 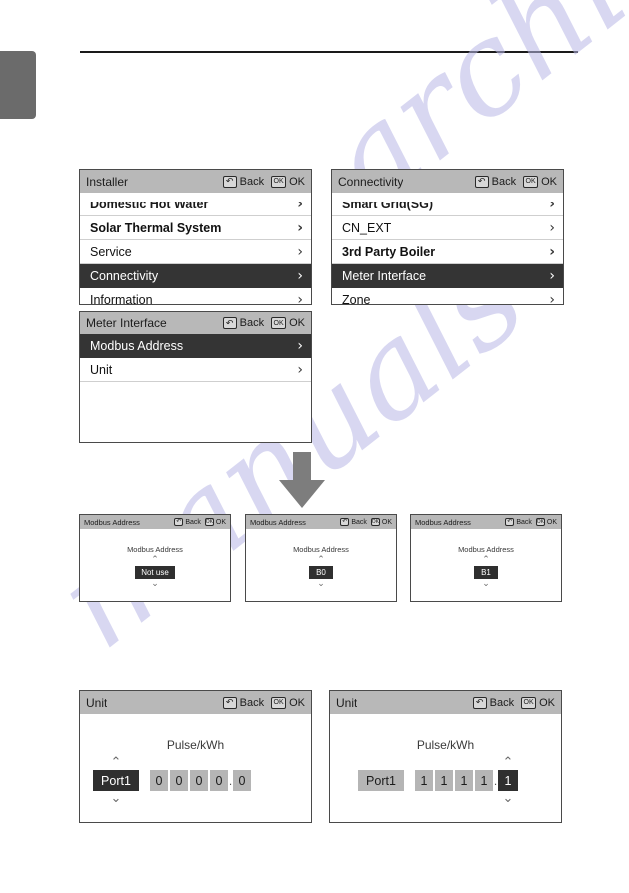 I want to click on panel-title: Connectivity, so click(x=371, y=181).